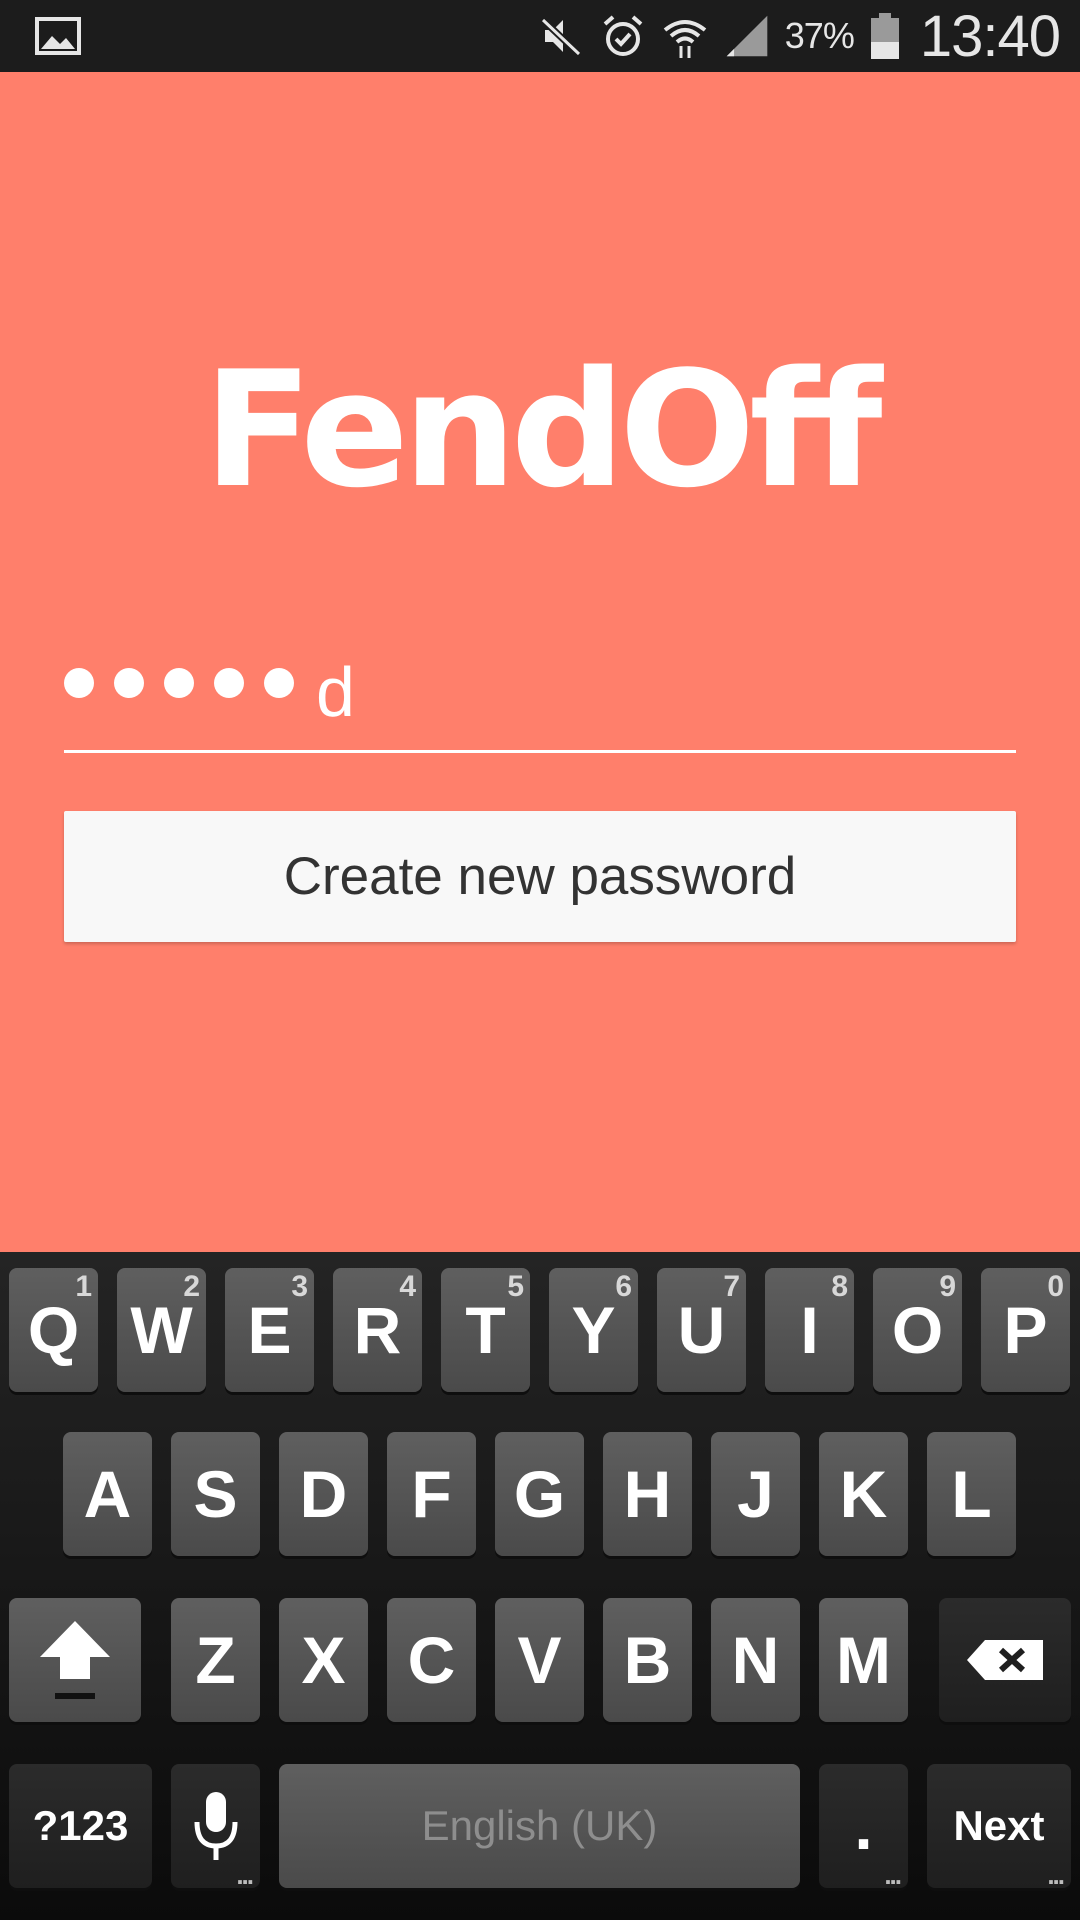 Image resolution: width=1080 pixels, height=1920 pixels. I want to click on symbols-label: ?123, so click(80, 1825).